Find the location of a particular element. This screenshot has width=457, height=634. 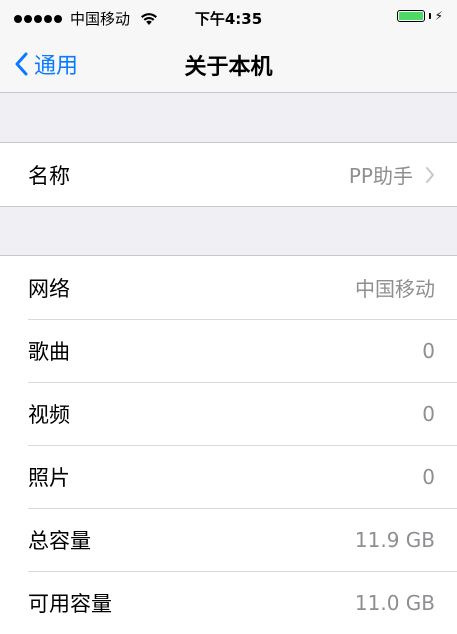

info-row-network: 网络 中国移动 is located at coordinates (228, 287).